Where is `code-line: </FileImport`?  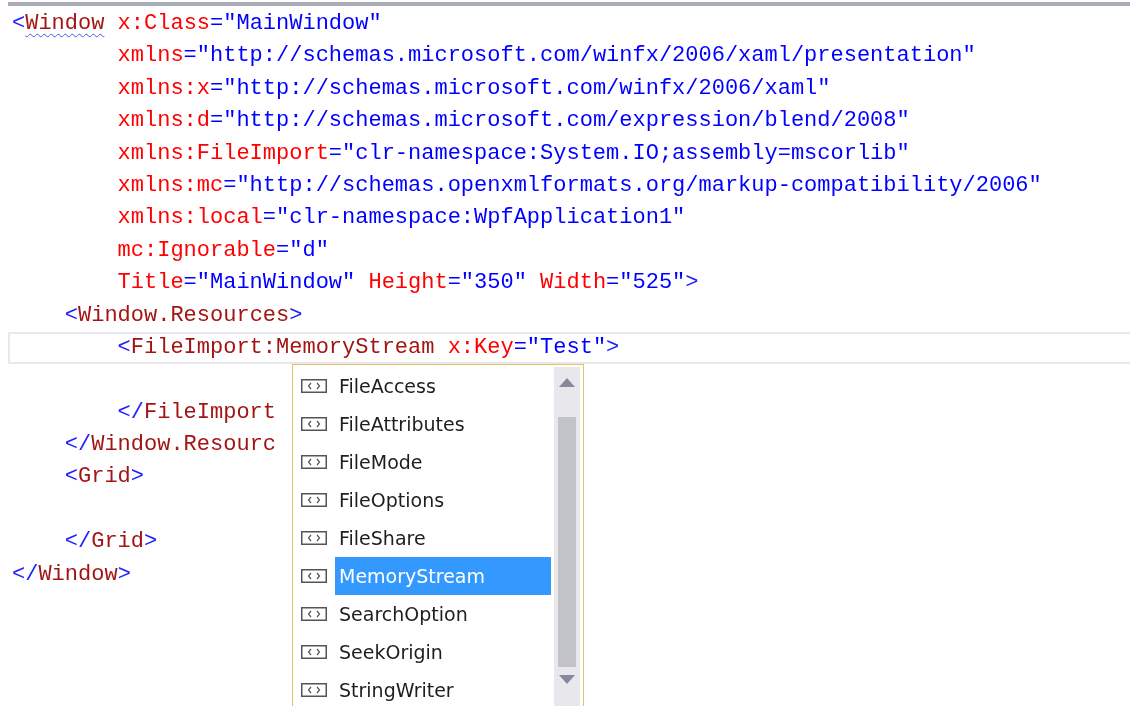
code-line: </FileImport is located at coordinates (197, 412).